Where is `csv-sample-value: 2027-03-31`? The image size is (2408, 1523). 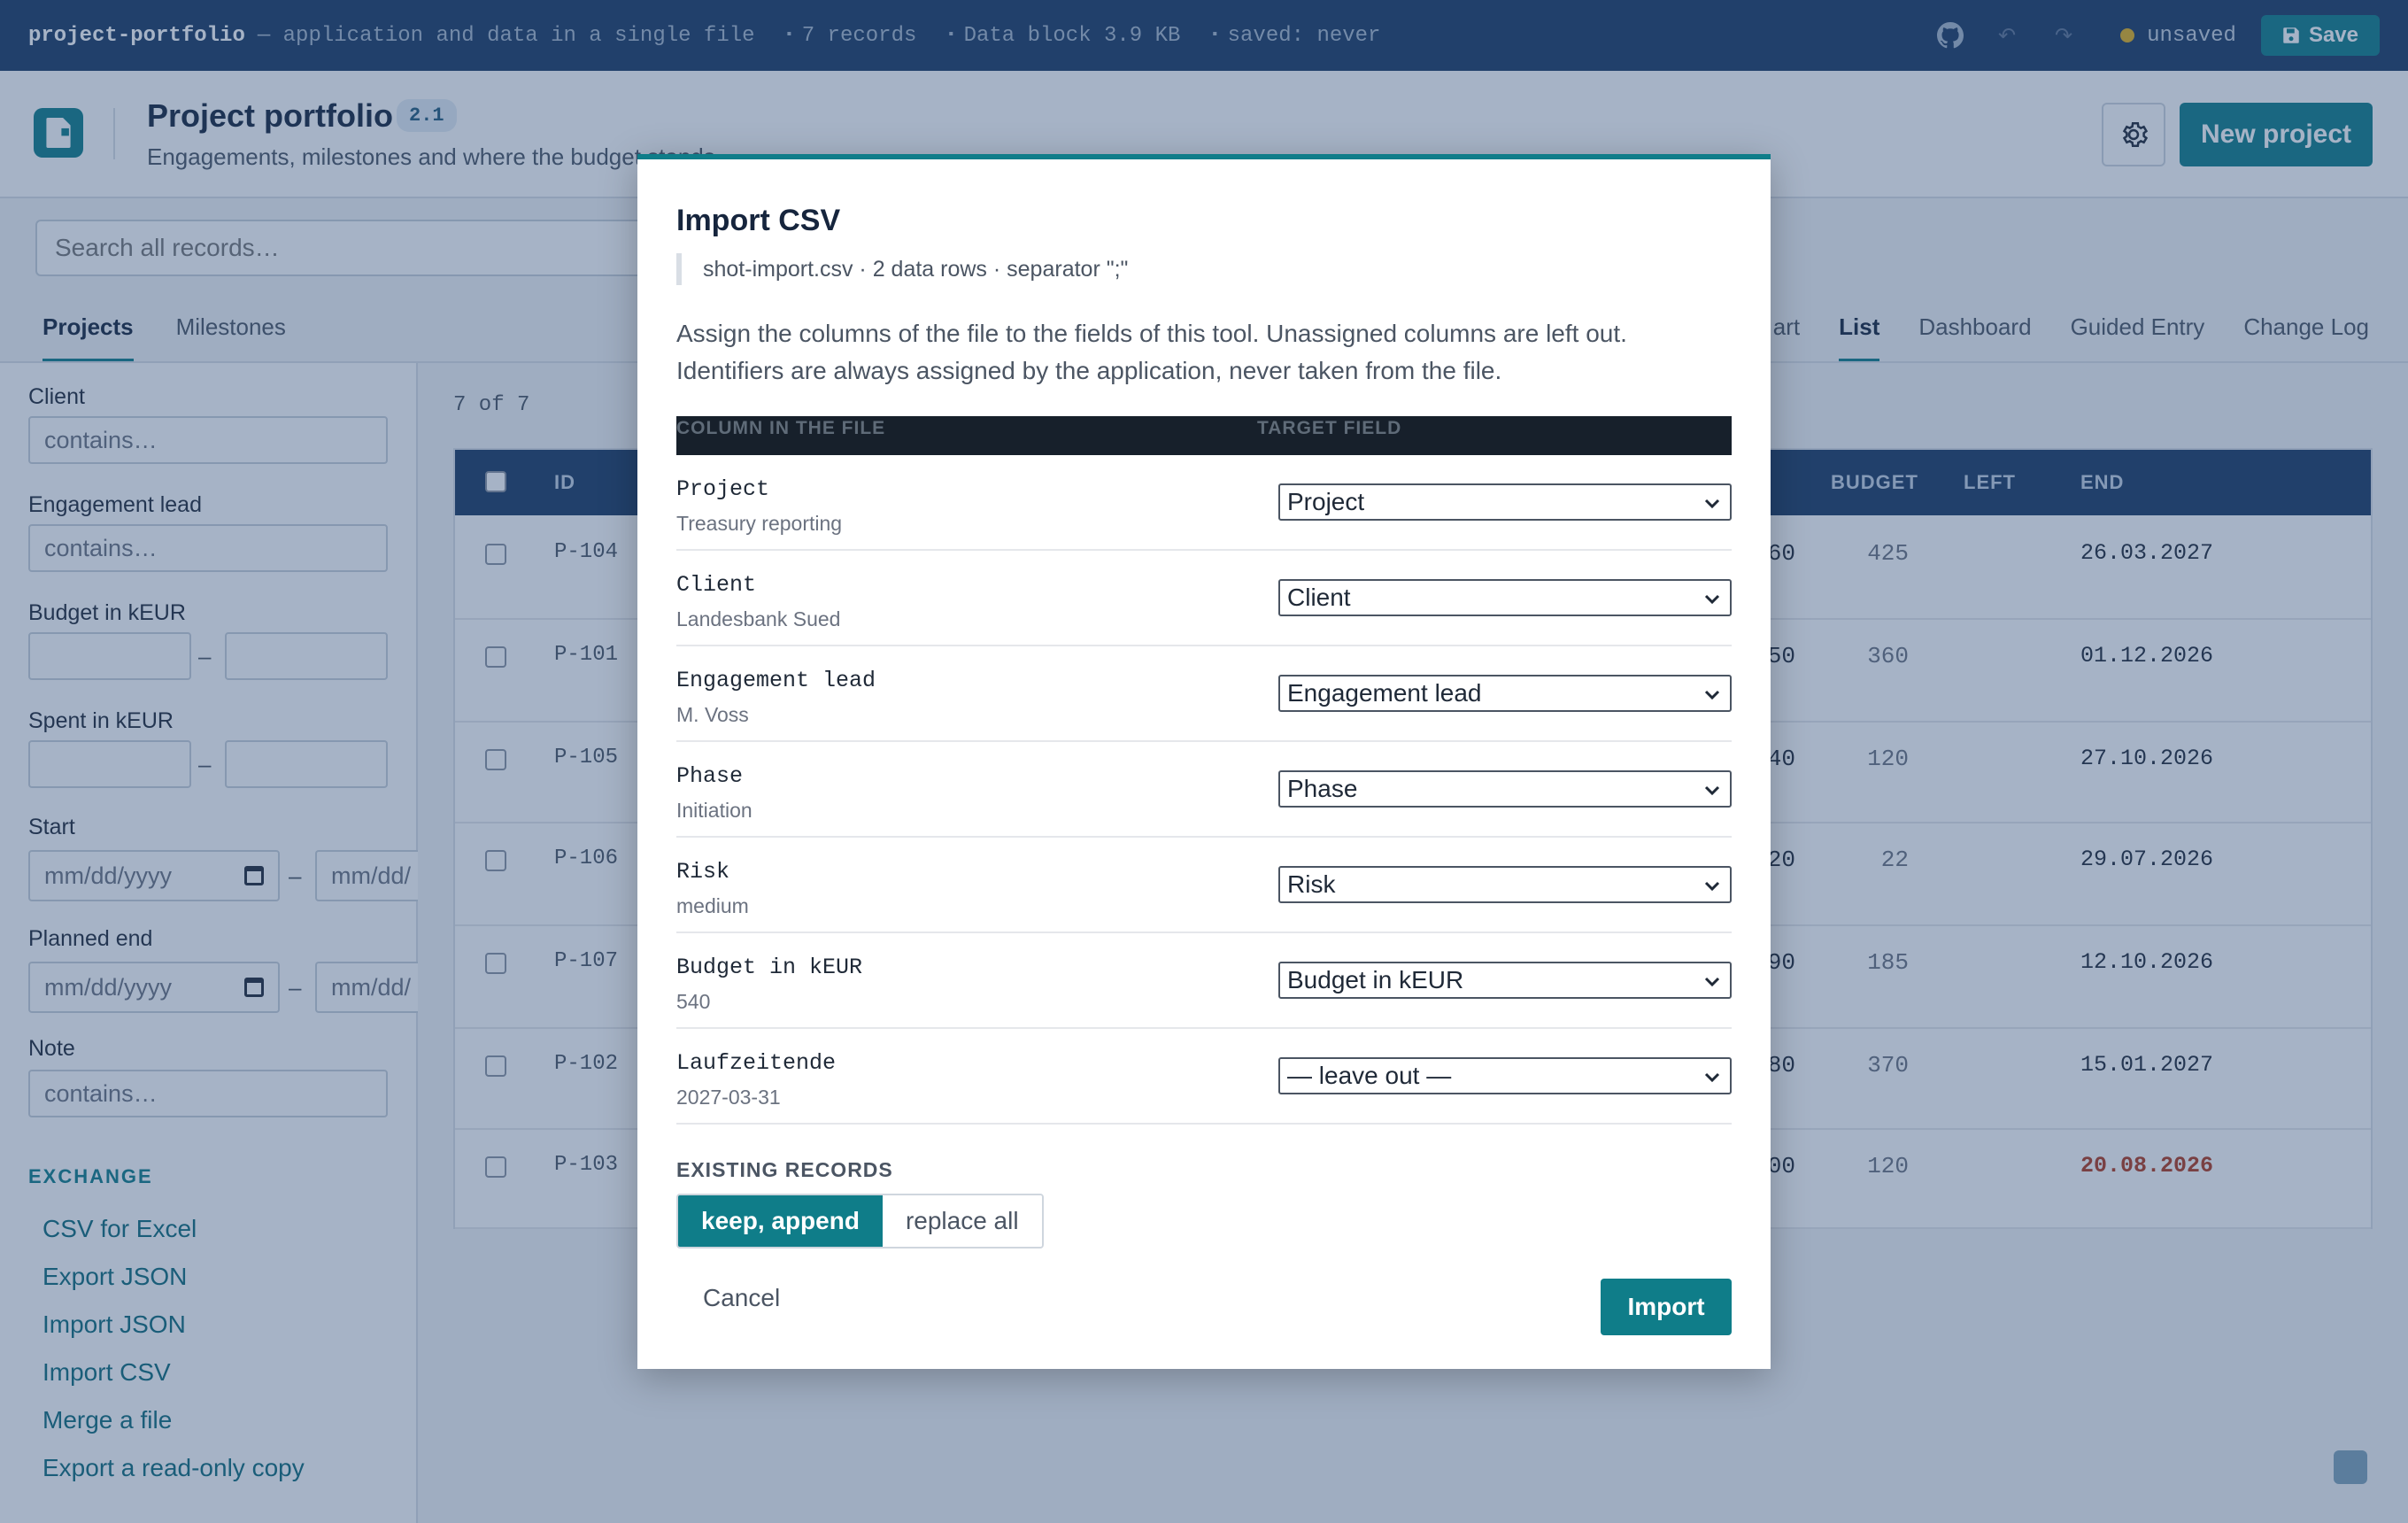 csv-sample-value: 2027-03-31 is located at coordinates (728, 1097).